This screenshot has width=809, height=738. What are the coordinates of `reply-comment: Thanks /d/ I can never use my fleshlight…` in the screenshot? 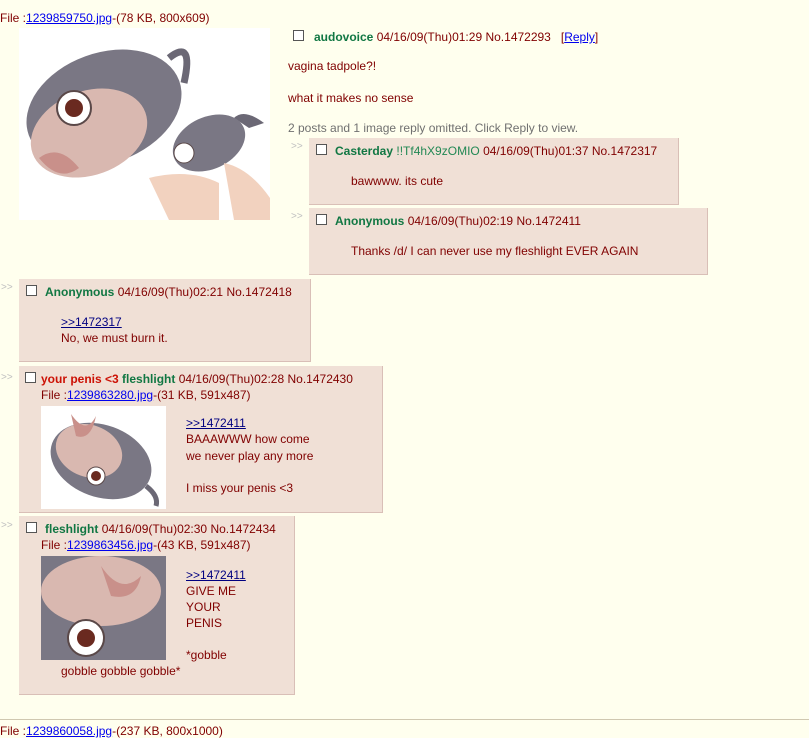 It's located at (495, 251).